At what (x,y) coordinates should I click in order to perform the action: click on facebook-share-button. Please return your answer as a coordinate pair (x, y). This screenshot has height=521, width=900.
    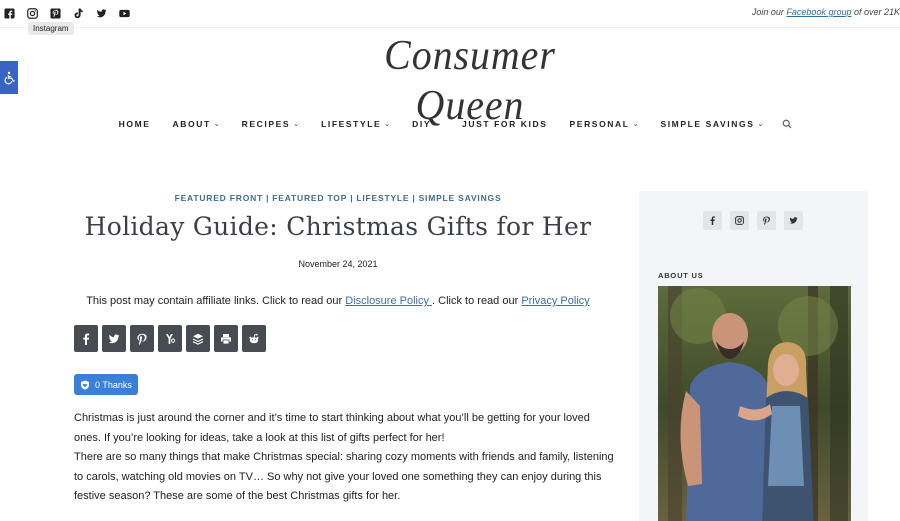
    Looking at the image, I should click on (86, 338).